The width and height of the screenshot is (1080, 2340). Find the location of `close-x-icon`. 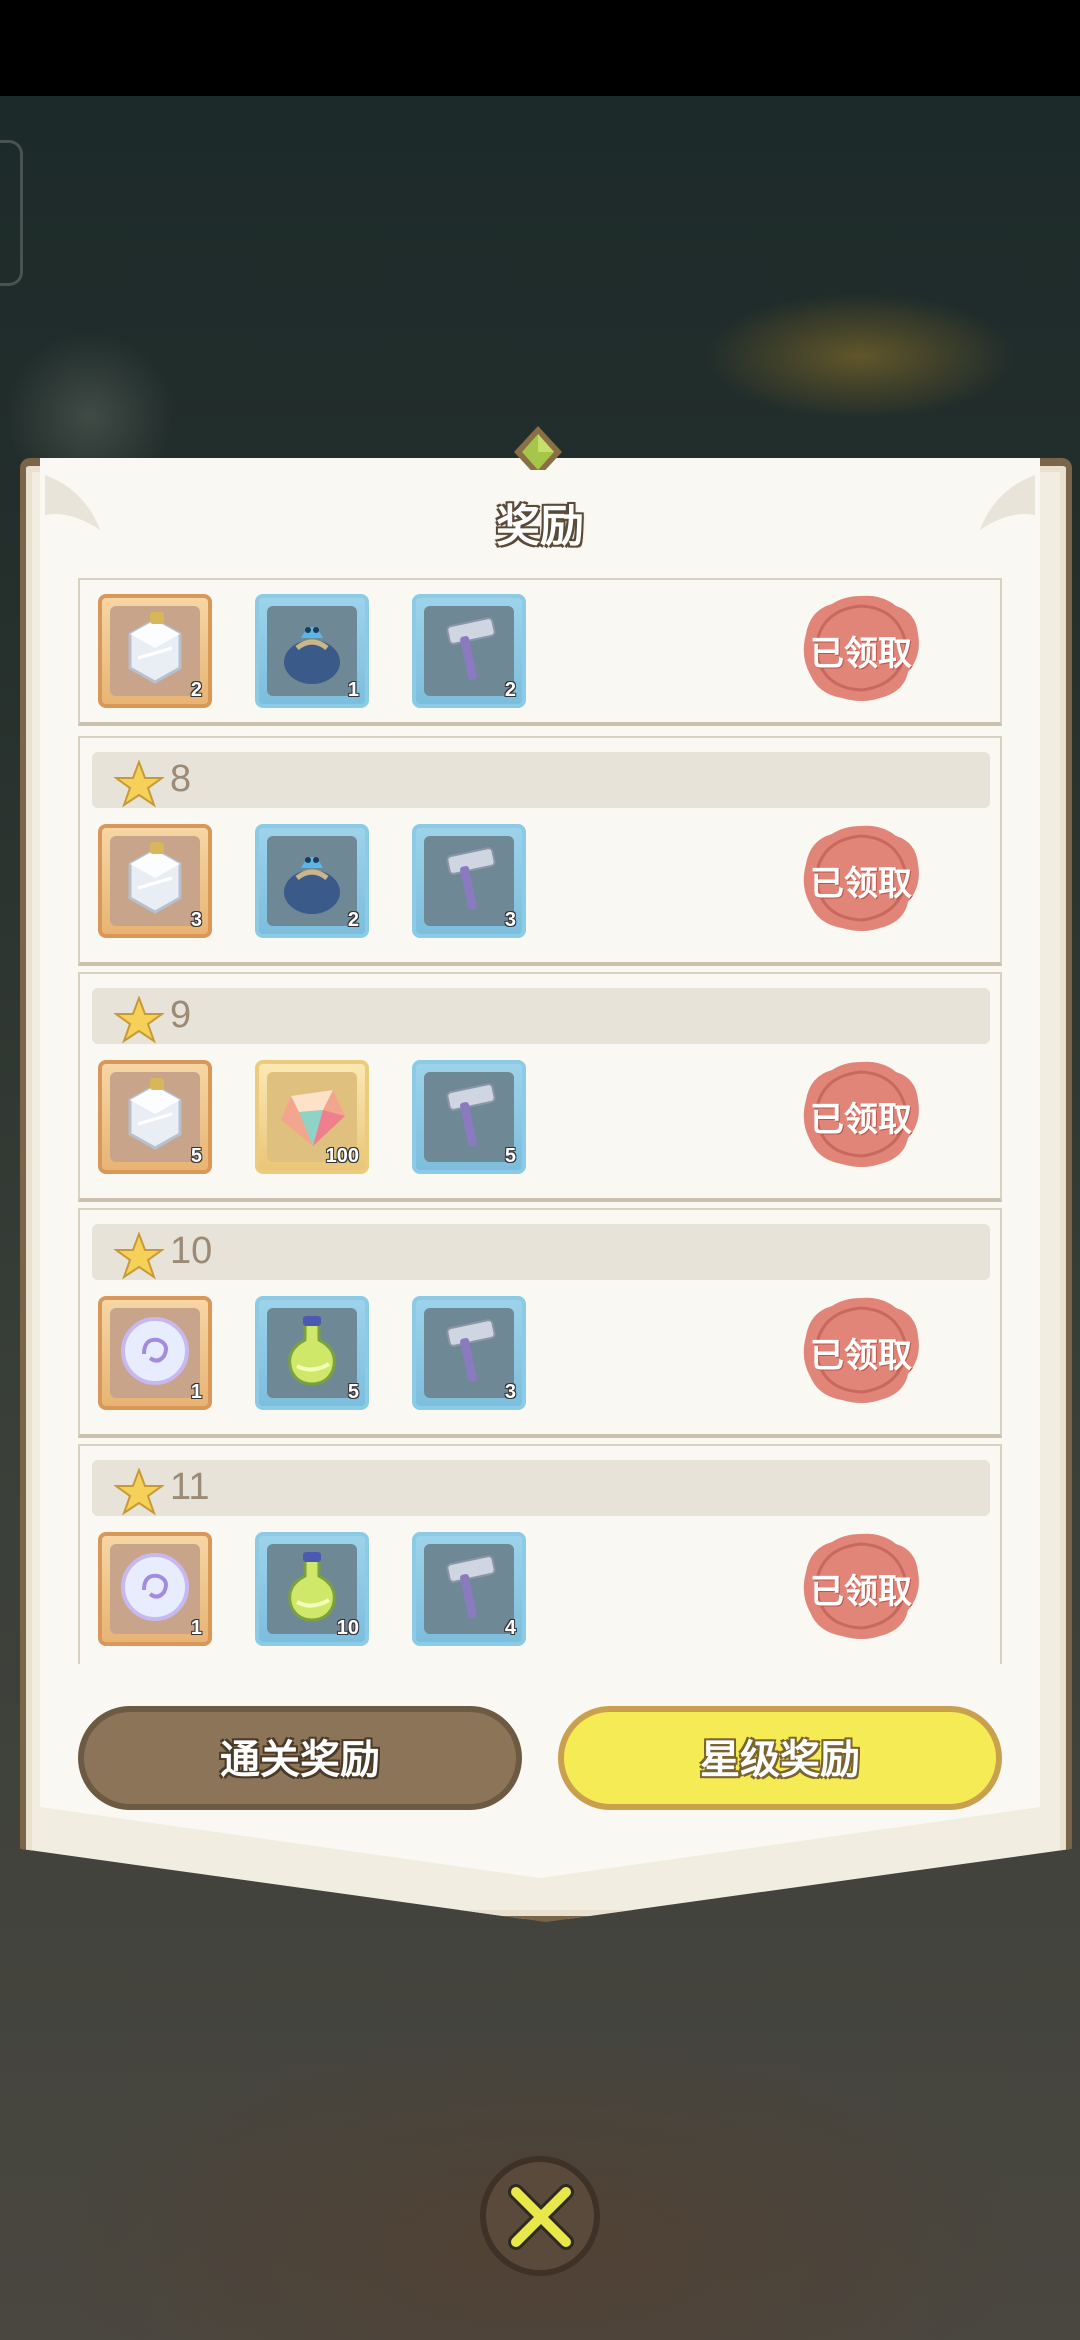

close-x-icon is located at coordinates (541, 2217).